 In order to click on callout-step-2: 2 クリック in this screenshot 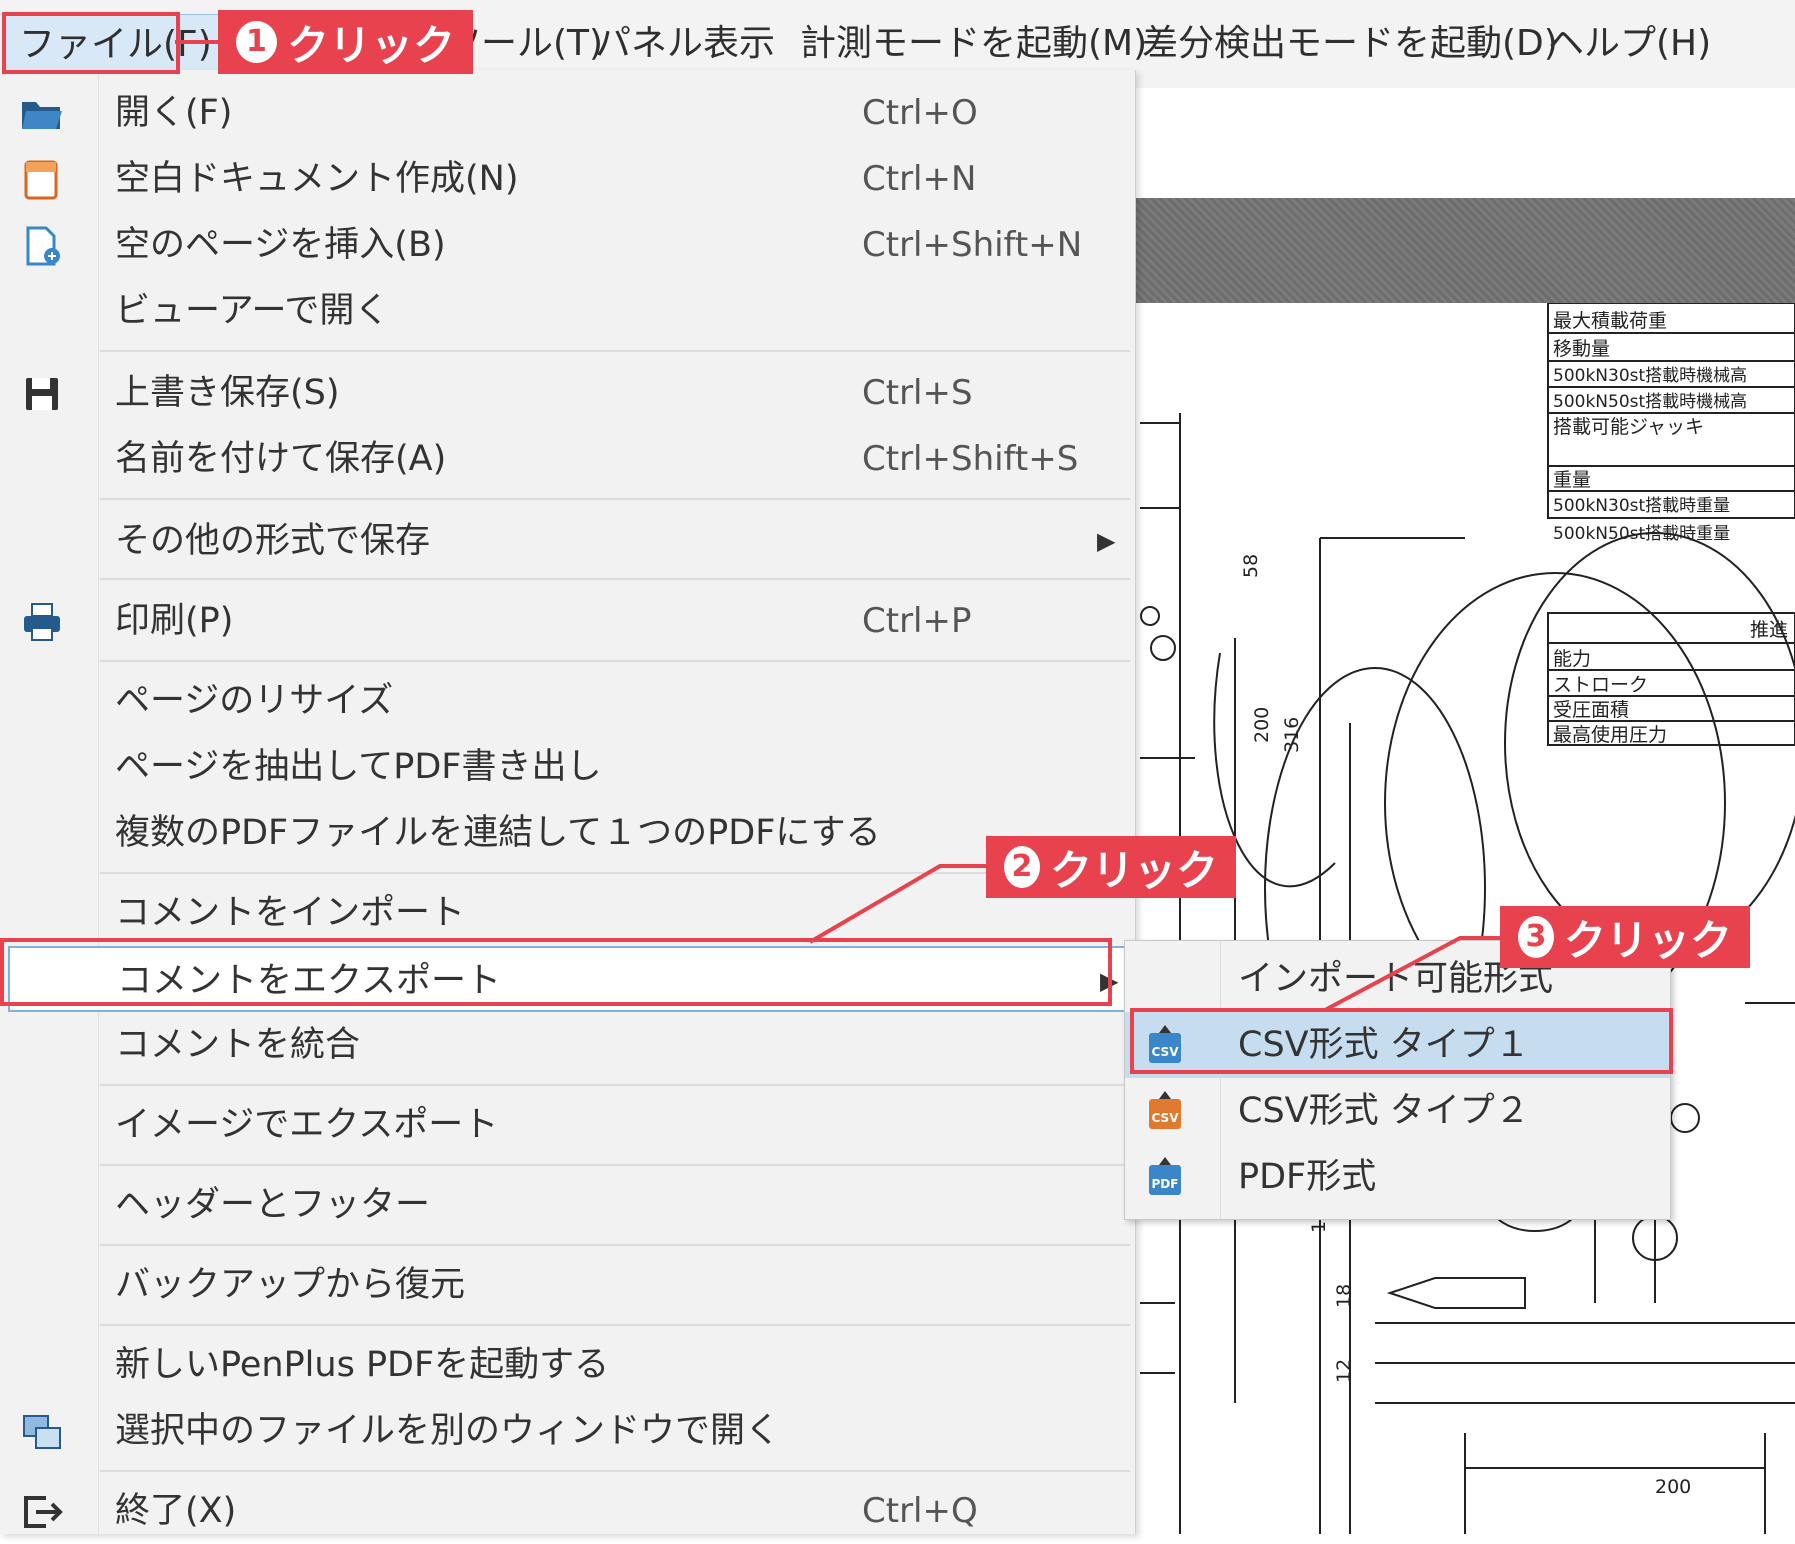, I will do `click(1111, 867)`.